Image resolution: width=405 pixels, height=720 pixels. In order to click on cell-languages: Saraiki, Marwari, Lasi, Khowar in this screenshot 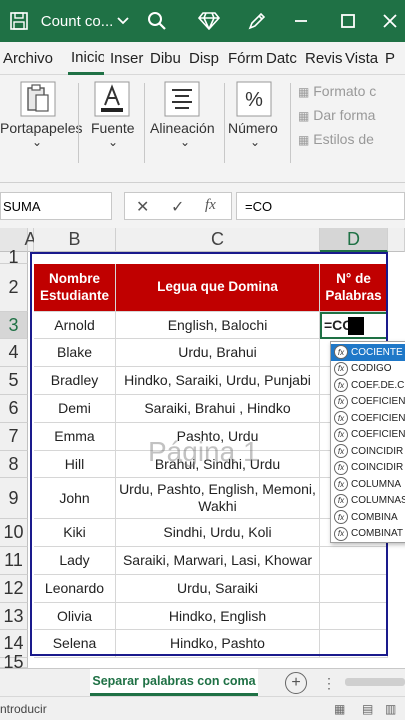, I will do `click(218, 561)`.